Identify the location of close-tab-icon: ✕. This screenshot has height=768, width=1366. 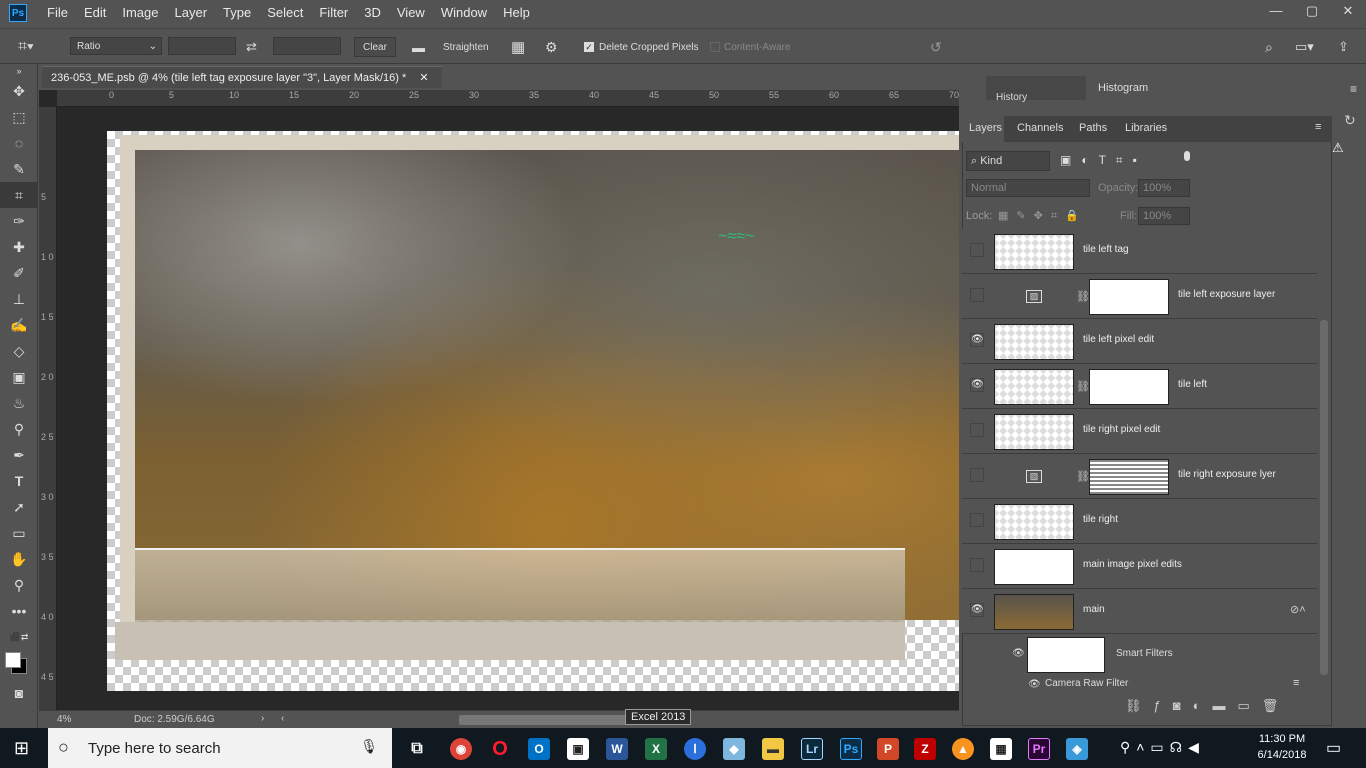
(423, 78).